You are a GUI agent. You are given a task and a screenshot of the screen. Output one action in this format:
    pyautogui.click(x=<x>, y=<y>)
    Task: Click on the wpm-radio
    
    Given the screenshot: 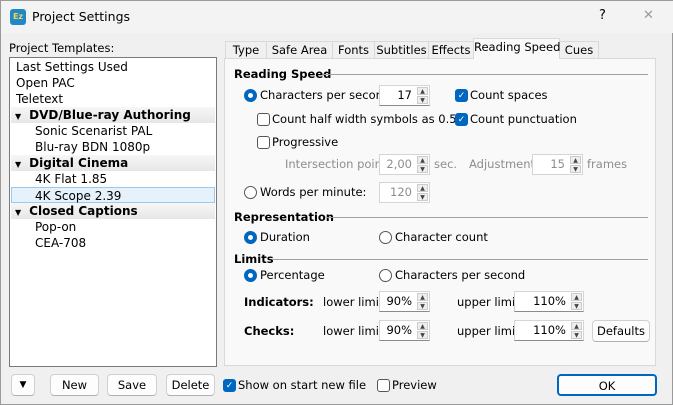 What is the action you would take?
    pyautogui.click(x=250, y=192)
    